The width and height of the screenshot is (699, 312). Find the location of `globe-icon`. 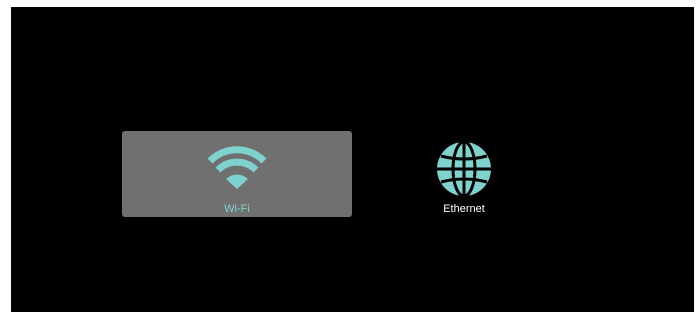

globe-icon is located at coordinates (464, 171).